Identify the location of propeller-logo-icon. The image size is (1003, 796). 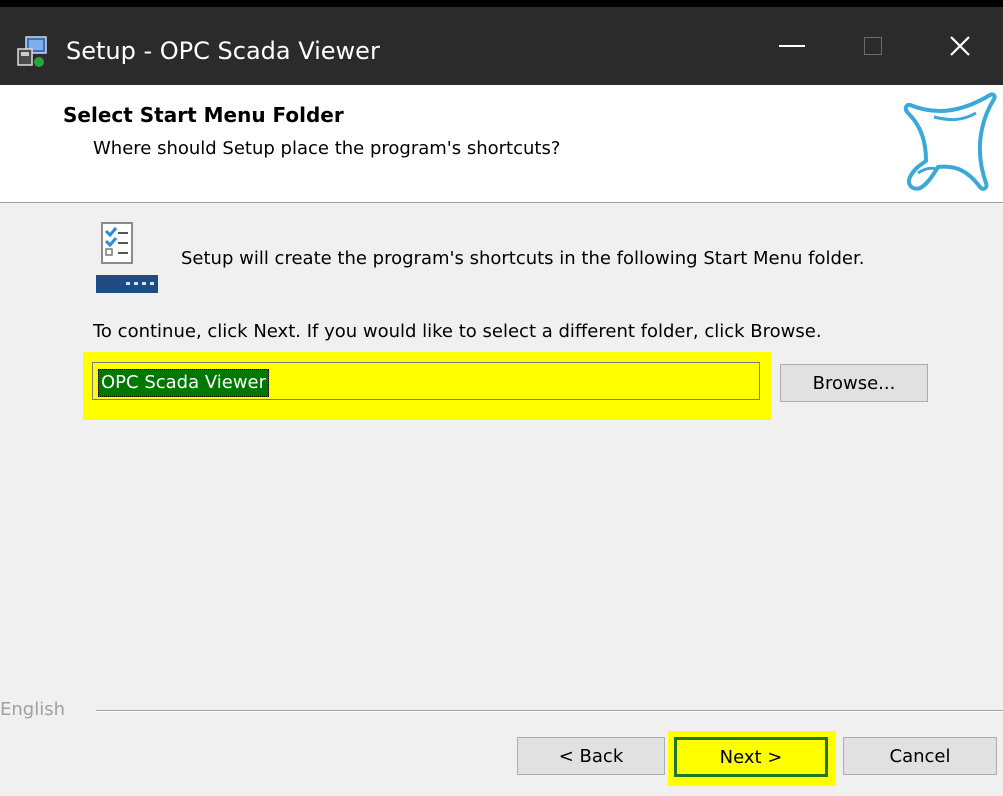
(950, 141).